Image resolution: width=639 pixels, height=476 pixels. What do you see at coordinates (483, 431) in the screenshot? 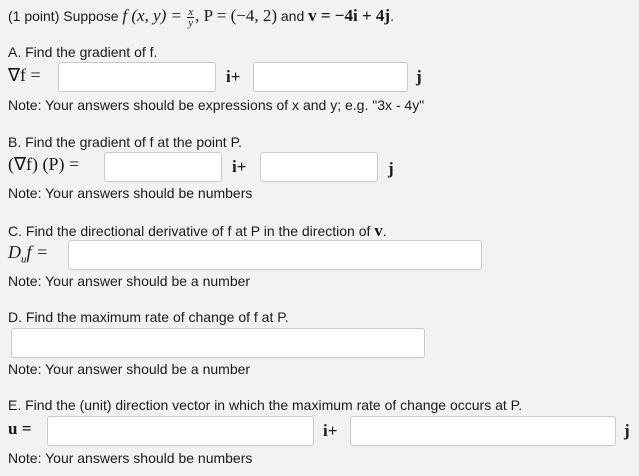
I see `part-e-answer-j` at bounding box center [483, 431].